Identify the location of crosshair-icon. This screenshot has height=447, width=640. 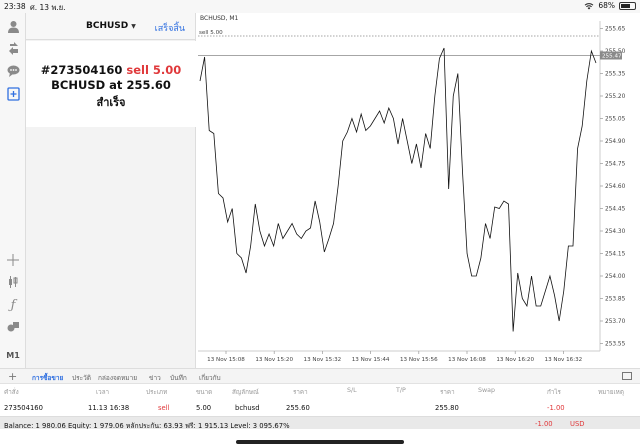
(13, 260).